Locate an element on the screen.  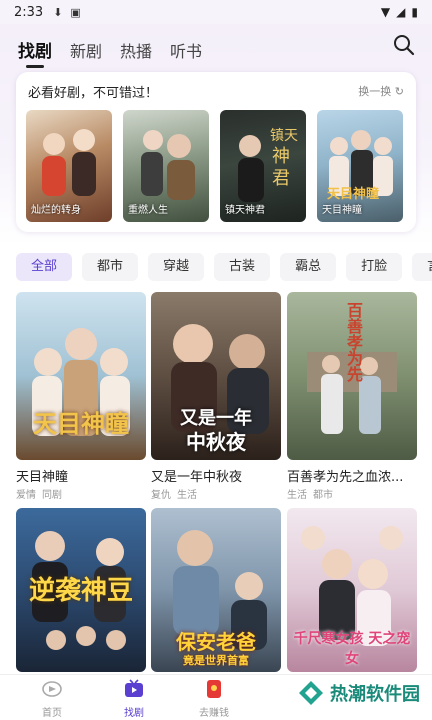
status-time: 2:33 is located at coordinates (29, 12).